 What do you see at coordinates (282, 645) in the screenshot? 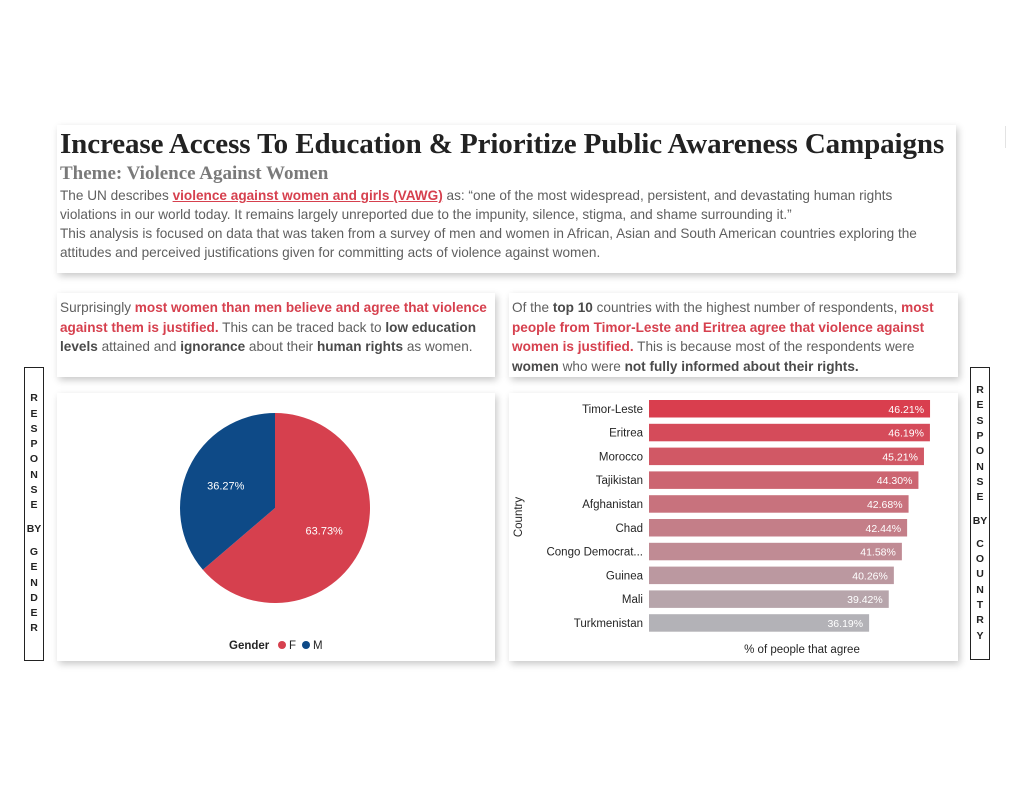
I see `legend-marker-f` at bounding box center [282, 645].